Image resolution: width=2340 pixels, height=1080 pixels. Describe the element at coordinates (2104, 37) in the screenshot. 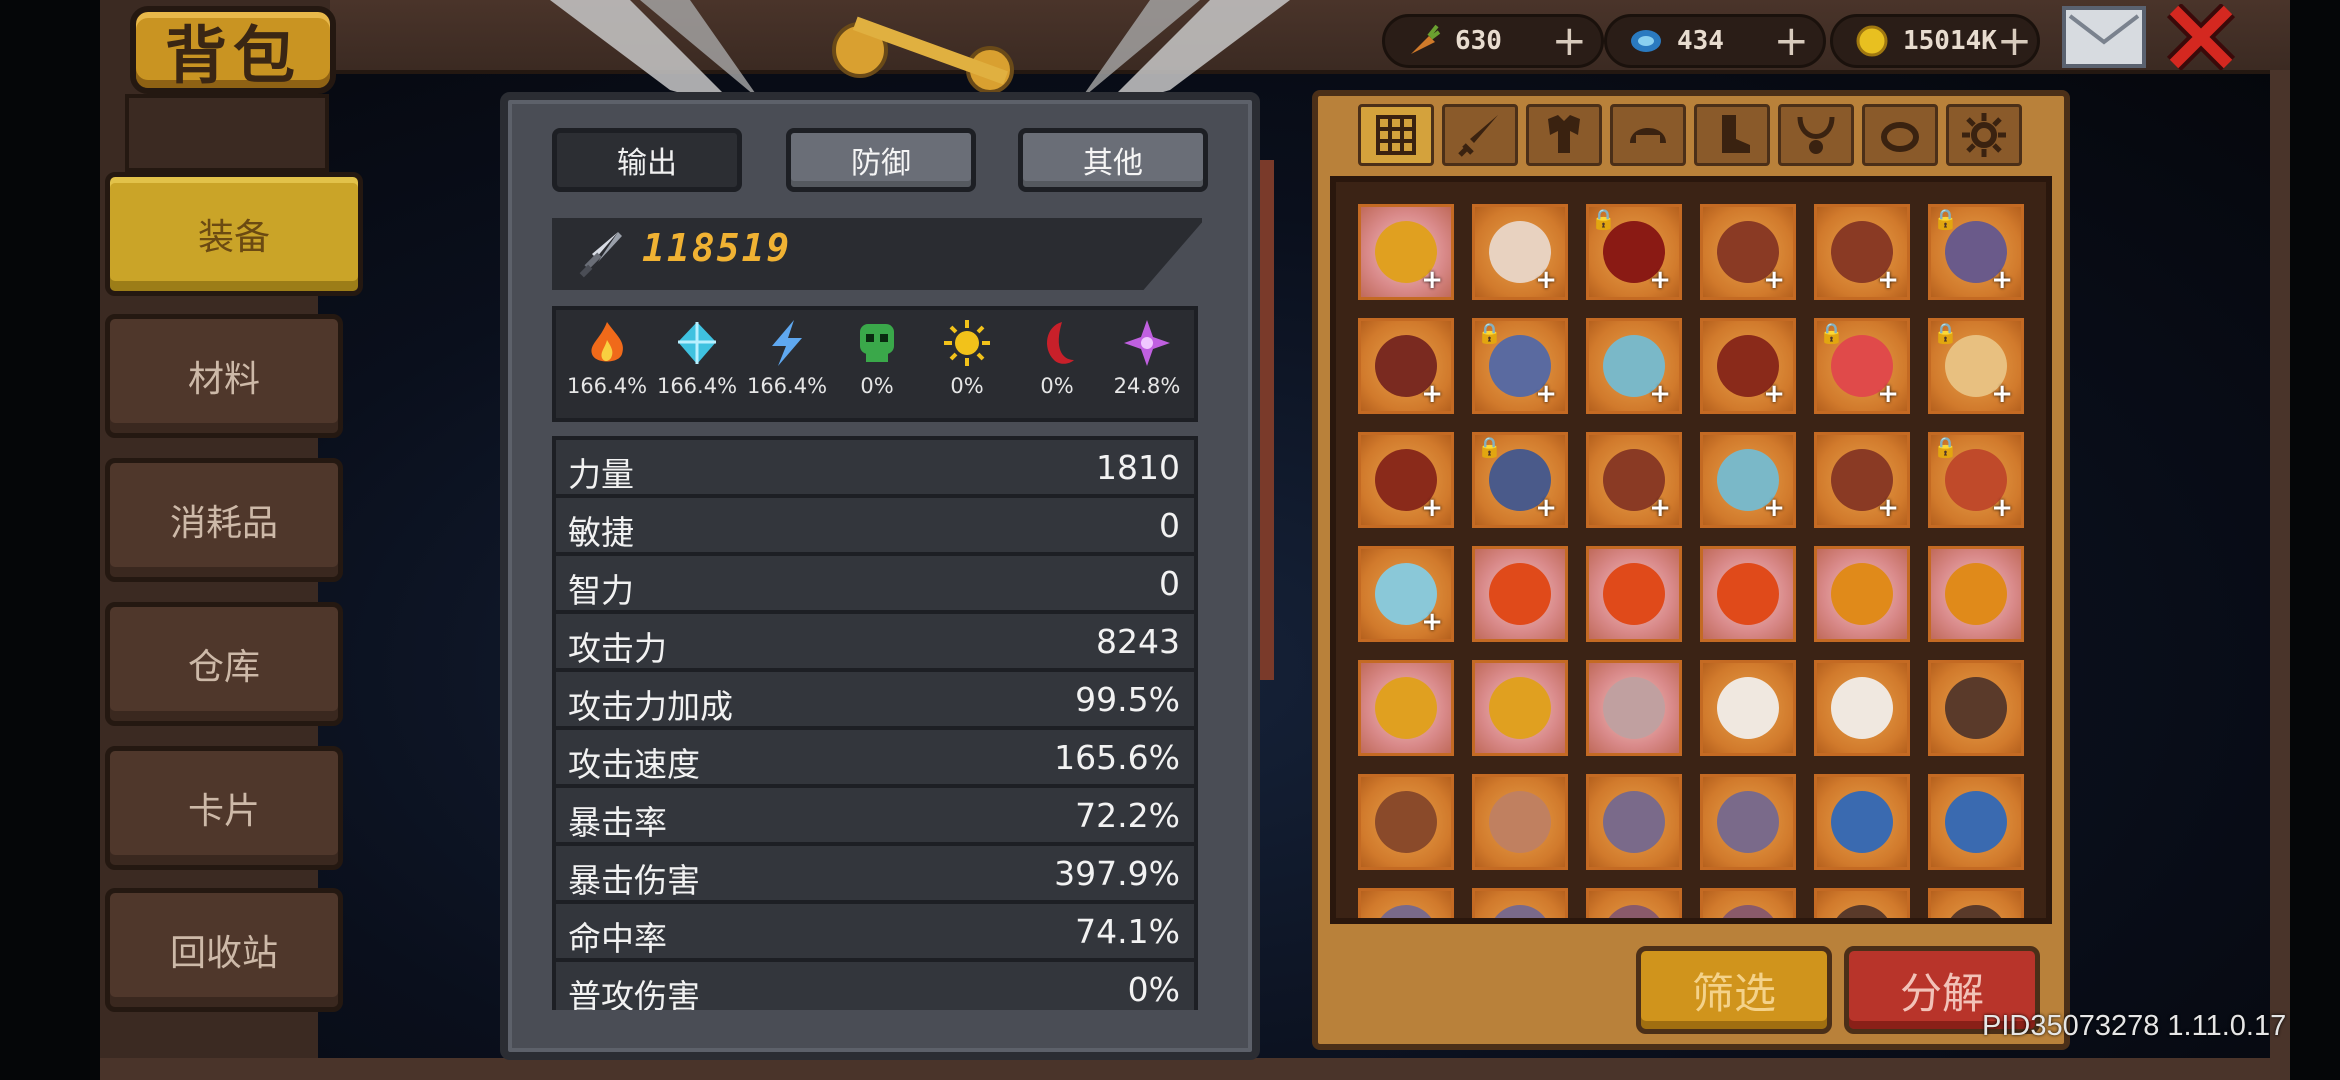

I see `mail-icon` at that location.